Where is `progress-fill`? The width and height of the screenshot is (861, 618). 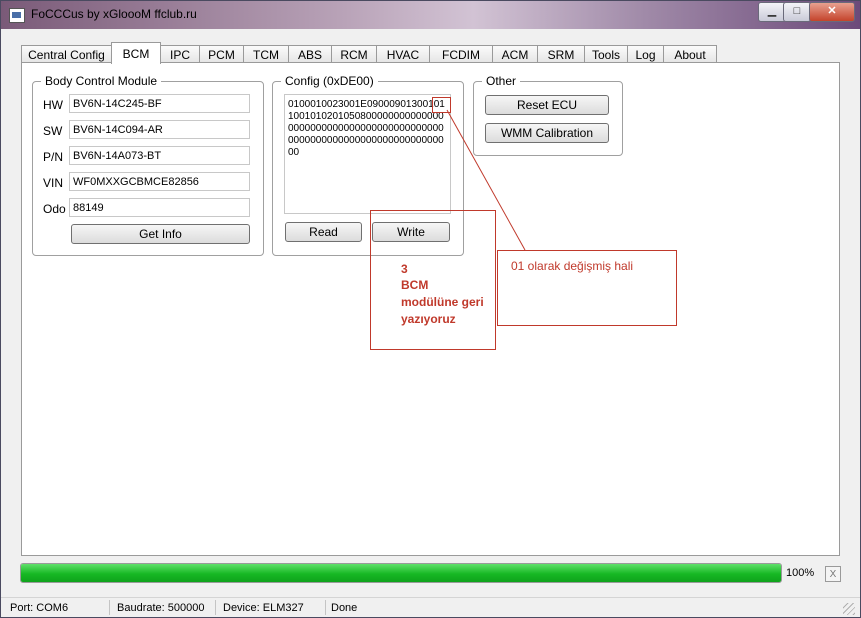
progress-fill is located at coordinates (401, 573).